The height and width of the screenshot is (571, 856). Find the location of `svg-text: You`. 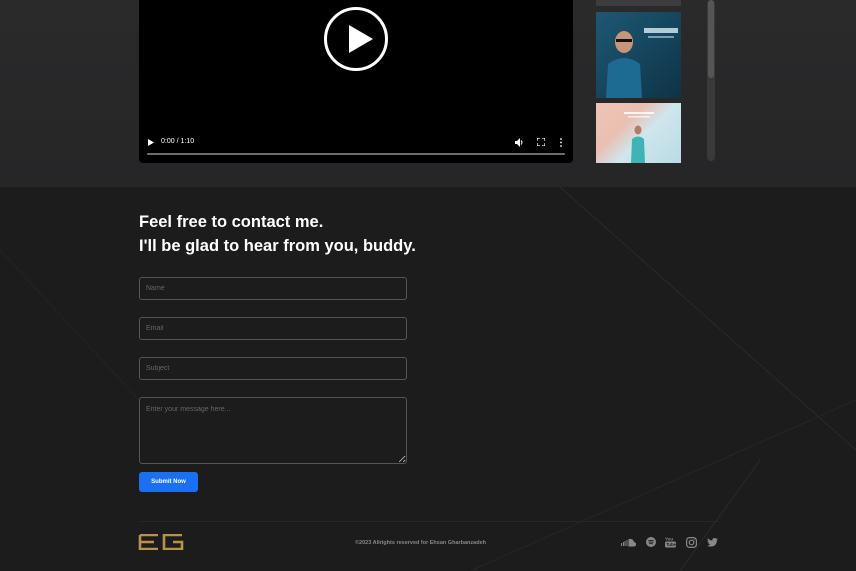

svg-text: You is located at coordinates (669, 539).